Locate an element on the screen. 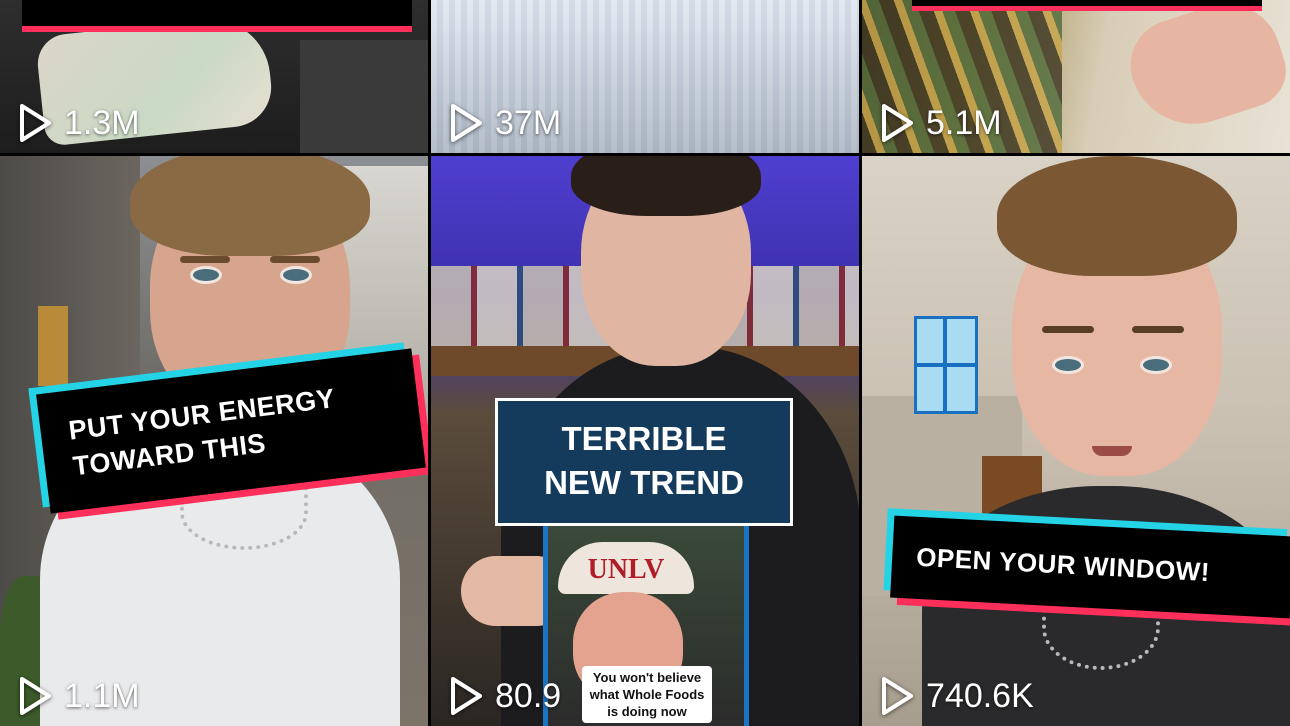 This screenshot has width=1290, height=726. view-count: 5.1M is located at coordinates (941, 123).